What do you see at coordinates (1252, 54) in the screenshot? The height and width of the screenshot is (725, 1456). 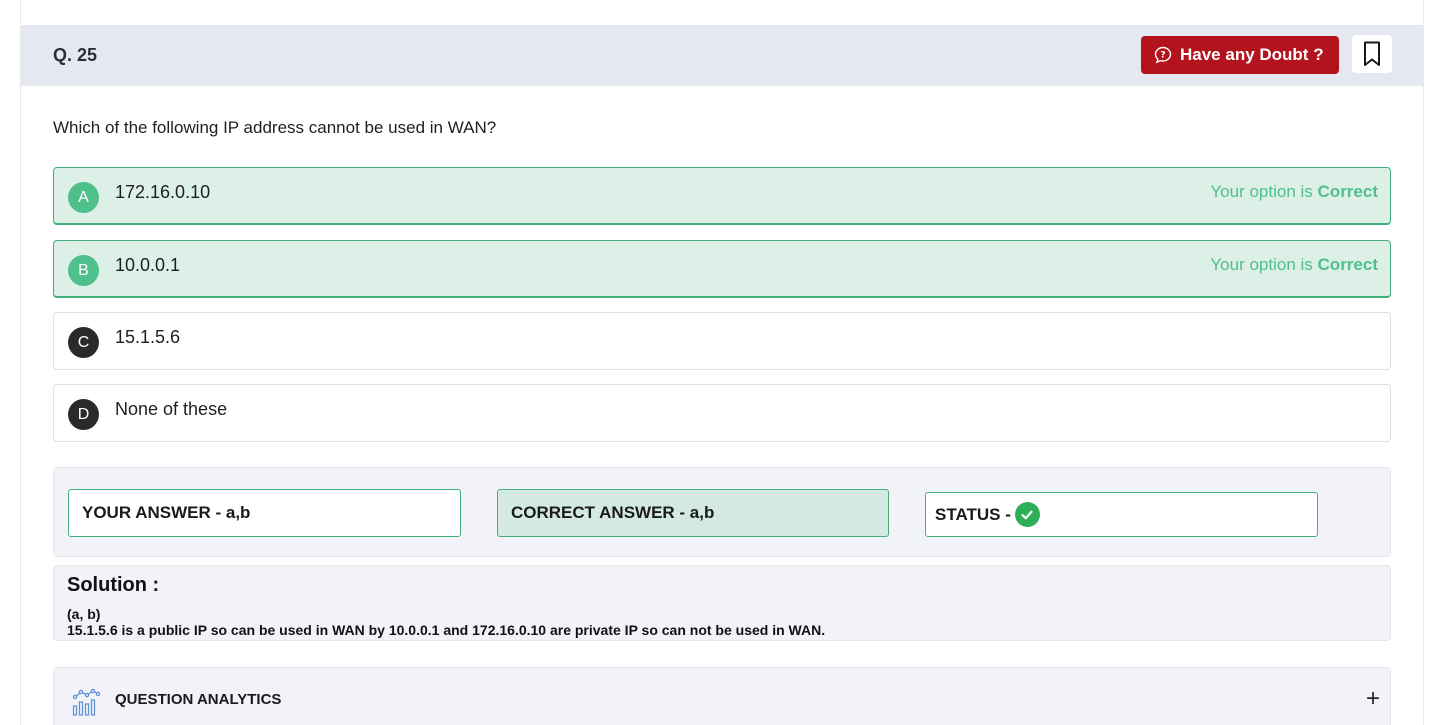 I see `have-doubt-label: Have any Doubt ?` at bounding box center [1252, 54].